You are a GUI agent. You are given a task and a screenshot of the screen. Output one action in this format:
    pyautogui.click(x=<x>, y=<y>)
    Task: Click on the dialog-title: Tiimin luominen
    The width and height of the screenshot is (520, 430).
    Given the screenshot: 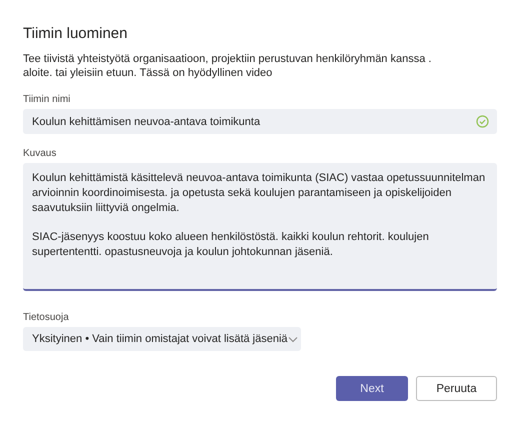 What is the action you would take?
    pyautogui.click(x=75, y=33)
    